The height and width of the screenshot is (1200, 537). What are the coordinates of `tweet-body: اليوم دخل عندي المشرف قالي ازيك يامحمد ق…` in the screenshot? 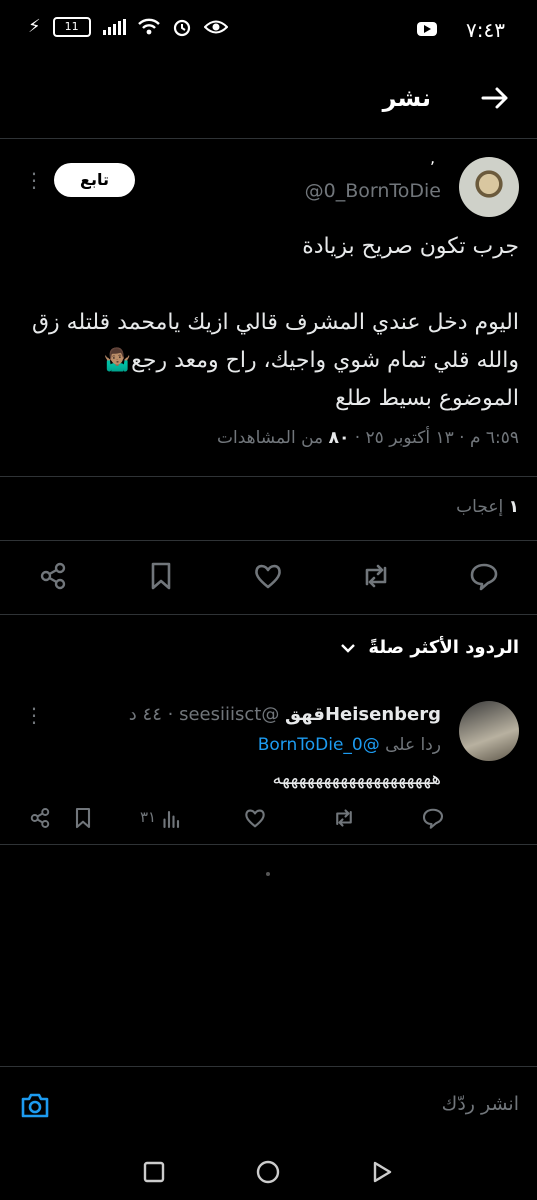 It's located at (275, 360).